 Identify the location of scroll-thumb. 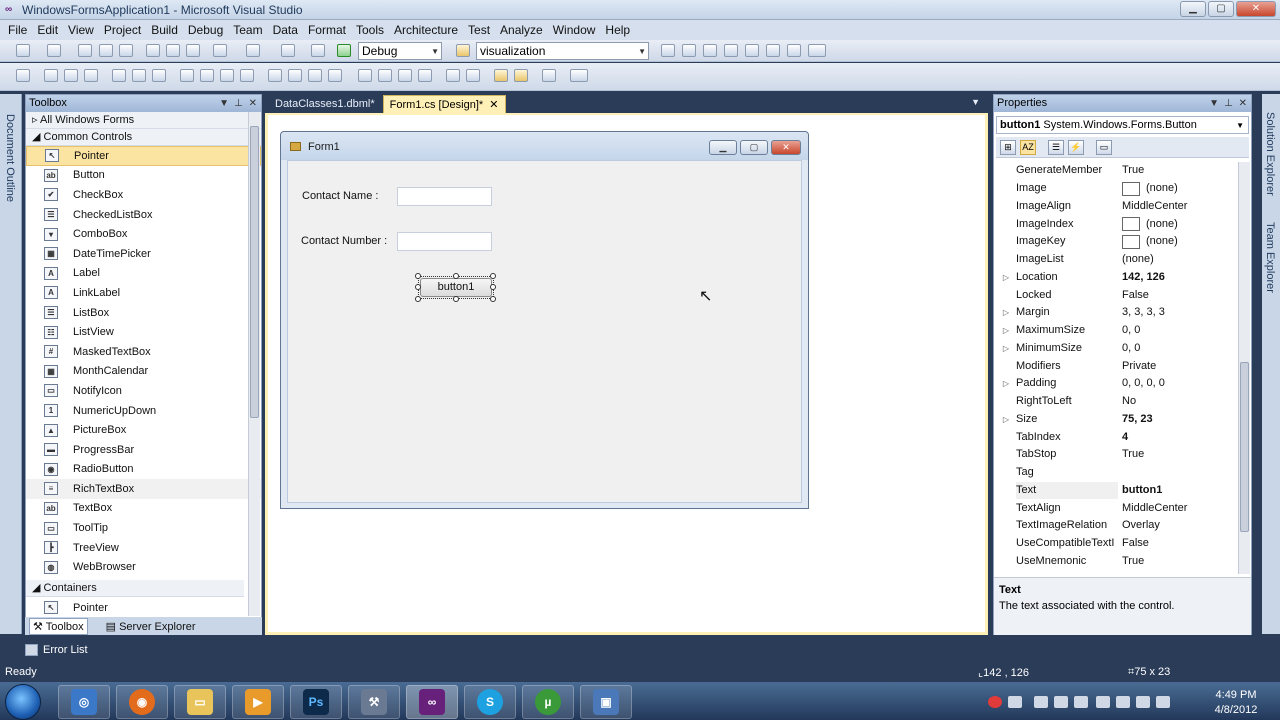
(254, 272).